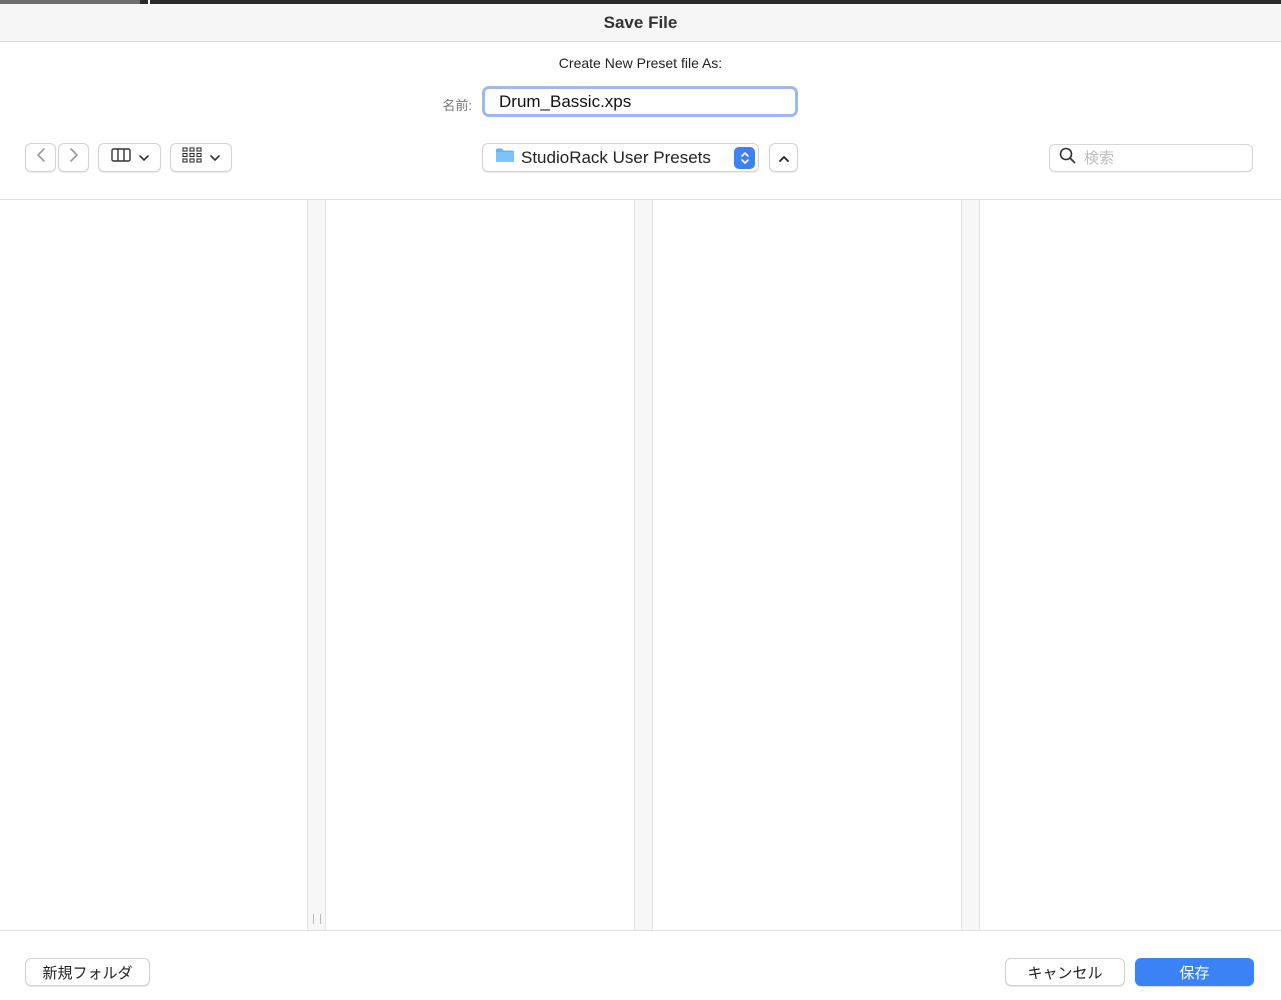  I want to click on search-field, so click(1151, 158).